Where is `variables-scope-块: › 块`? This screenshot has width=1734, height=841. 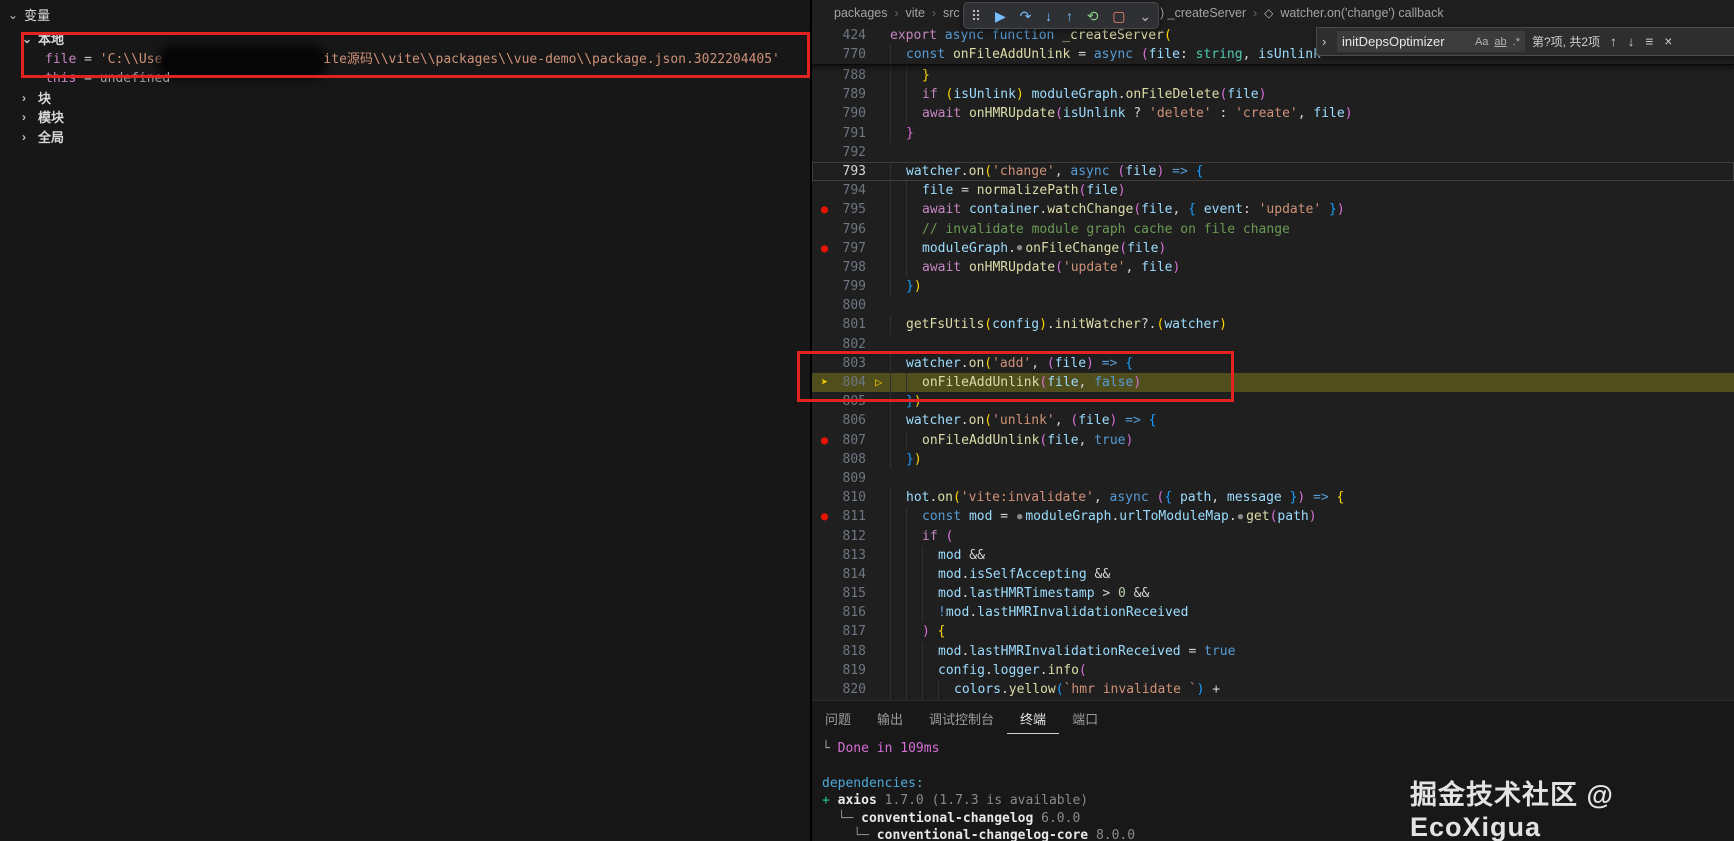
variables-scope-块: › 块 is located at coordinates (405, 99).